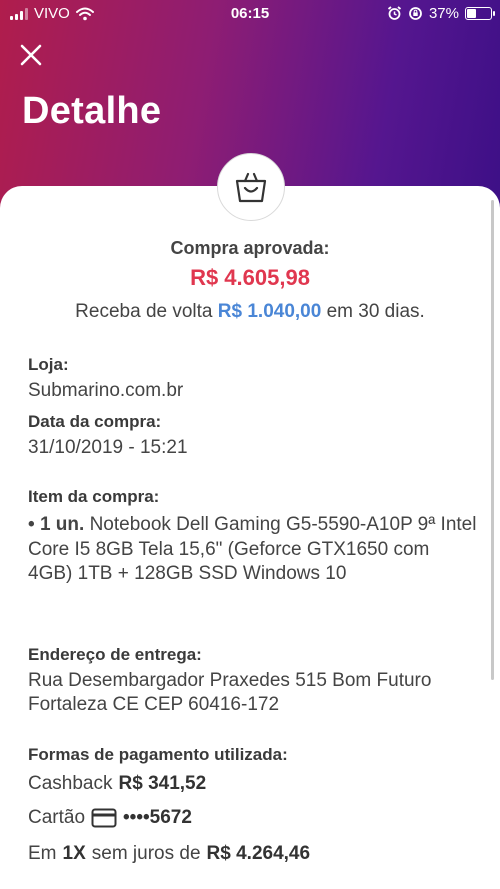  I want to click on item-label: Item da compra:, so click(94, 496).